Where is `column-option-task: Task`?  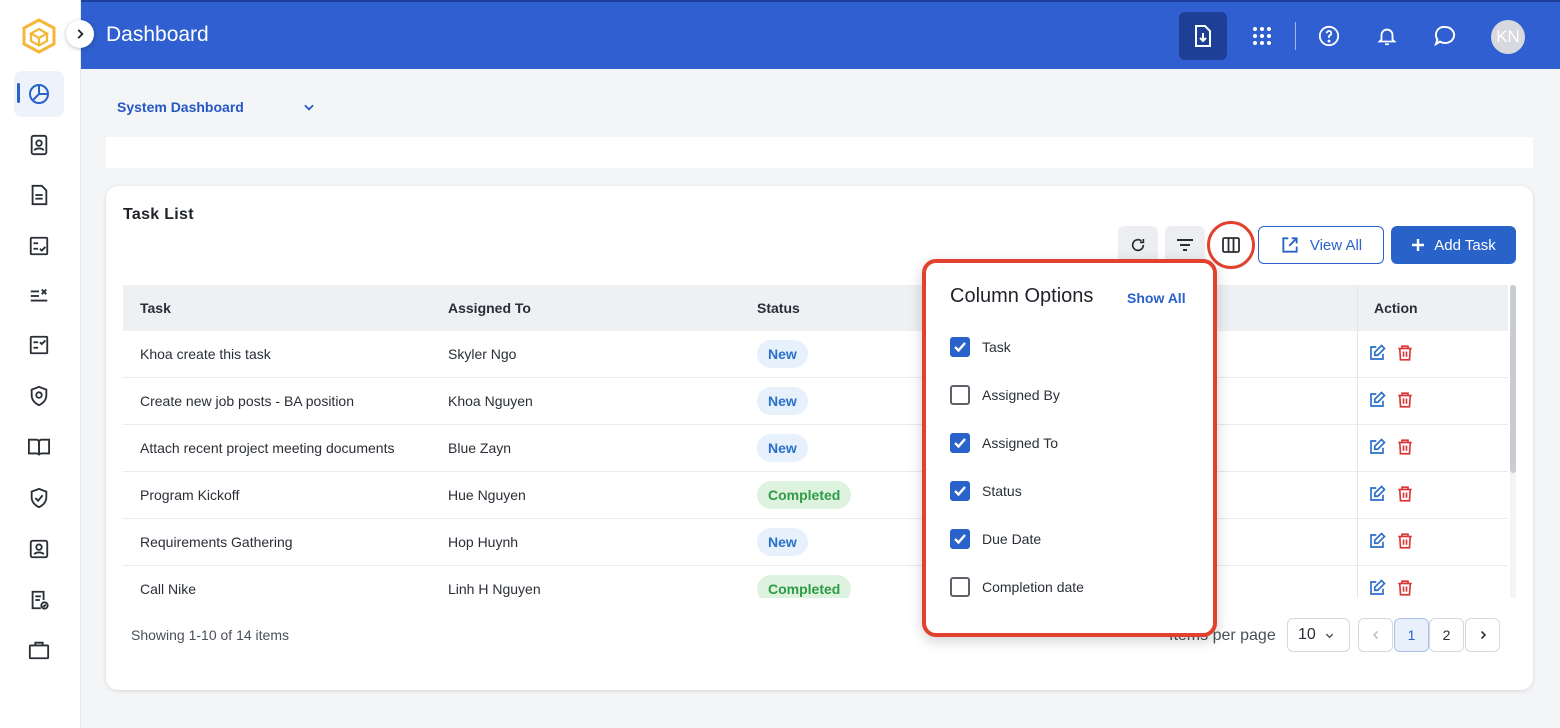 column-option-task: Task is located at coordinates (980, 347).